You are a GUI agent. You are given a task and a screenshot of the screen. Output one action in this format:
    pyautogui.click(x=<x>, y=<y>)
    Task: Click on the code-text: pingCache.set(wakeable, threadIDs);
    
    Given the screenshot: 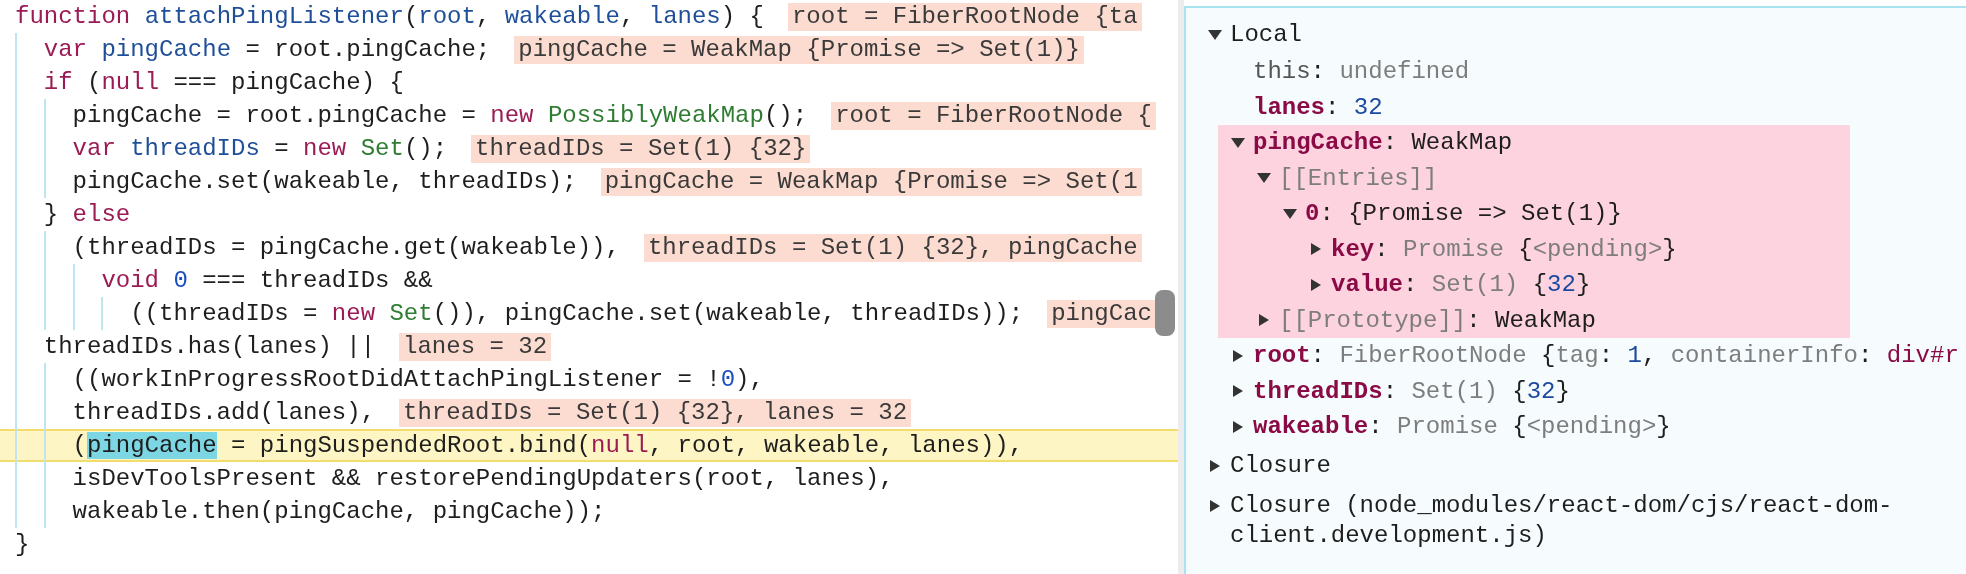 What is the action you would take?
    pyautogui.click(x=324, y=182)
    